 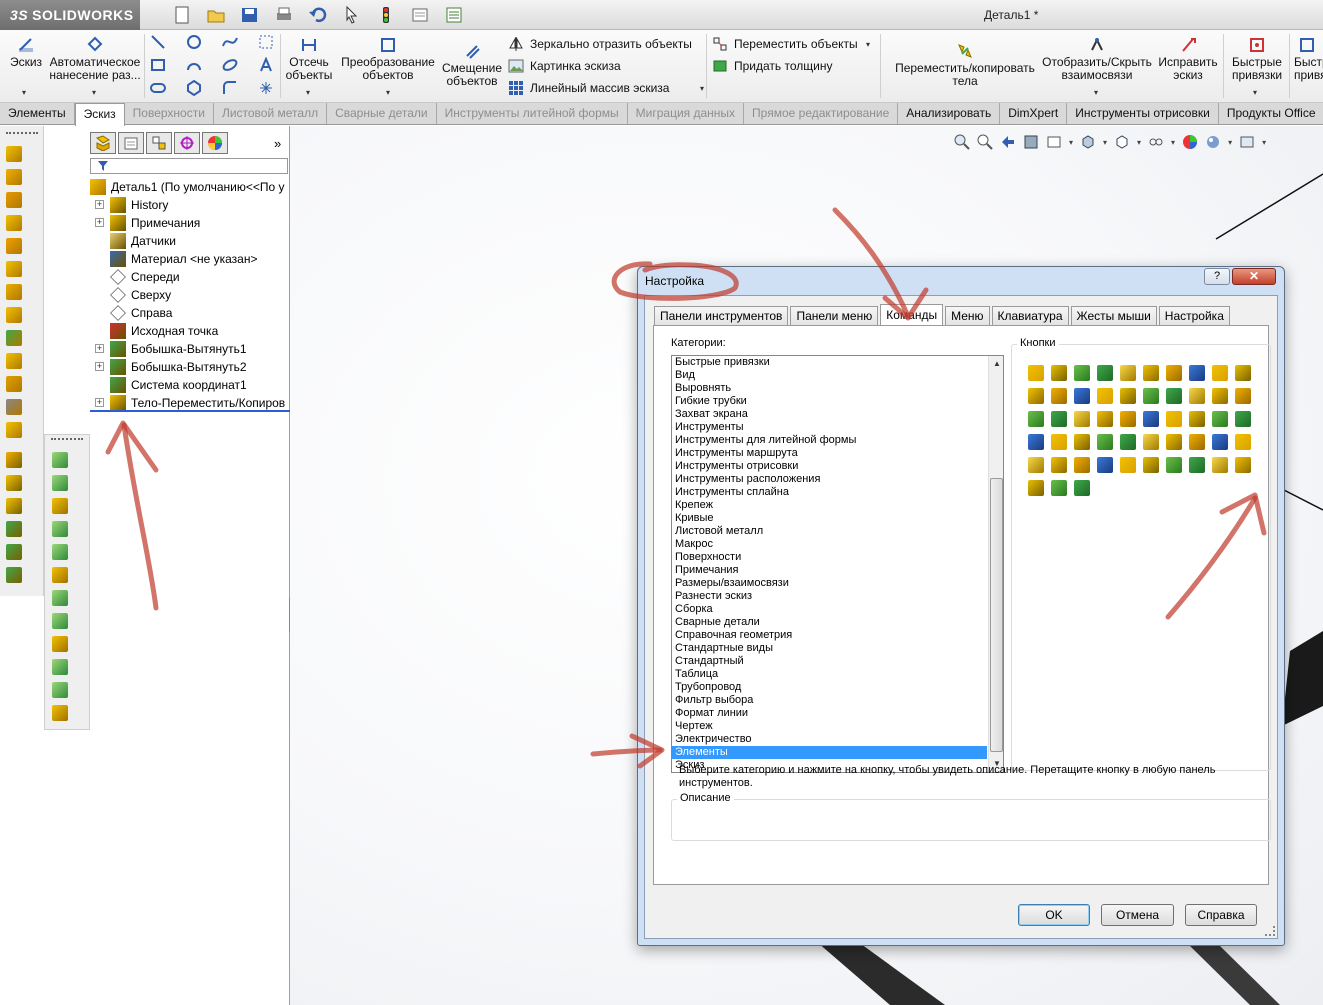 What do you see at coordinates (1054, 915) in the screenshot?
I see `ok-button: OK` at bounding box center [1054, 915].